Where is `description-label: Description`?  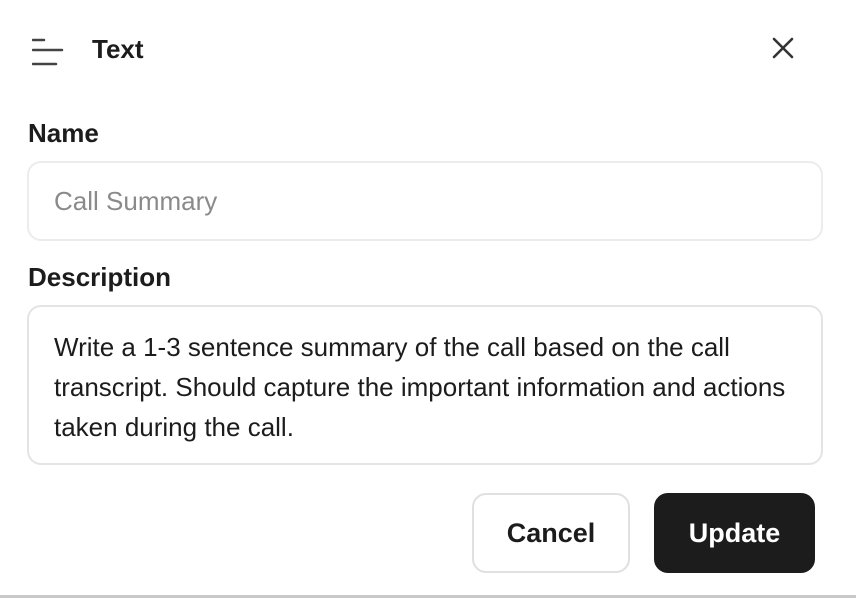
description-label: Description is located at coordinates (100, 277).